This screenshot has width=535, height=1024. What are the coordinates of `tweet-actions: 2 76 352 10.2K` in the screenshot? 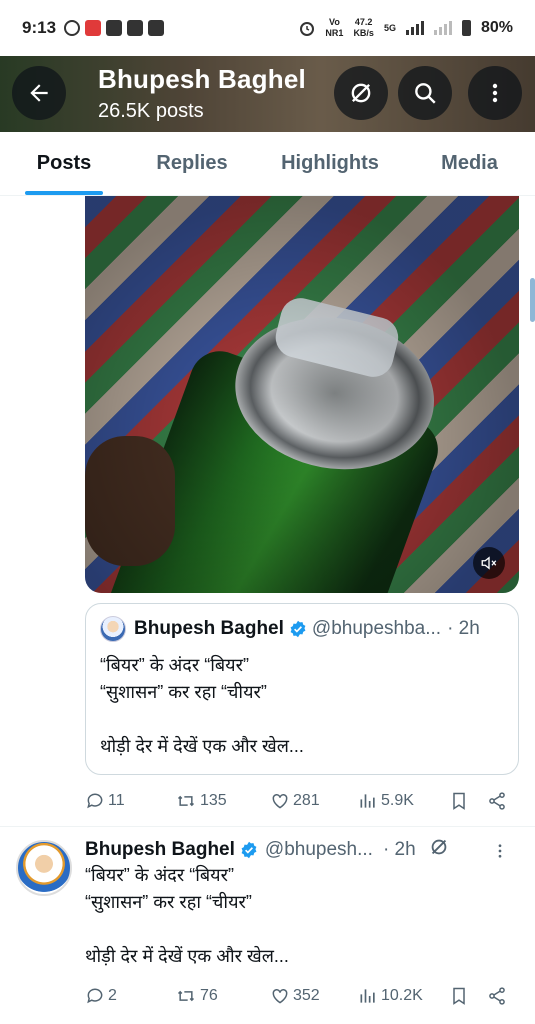 It's located at (302, 996).